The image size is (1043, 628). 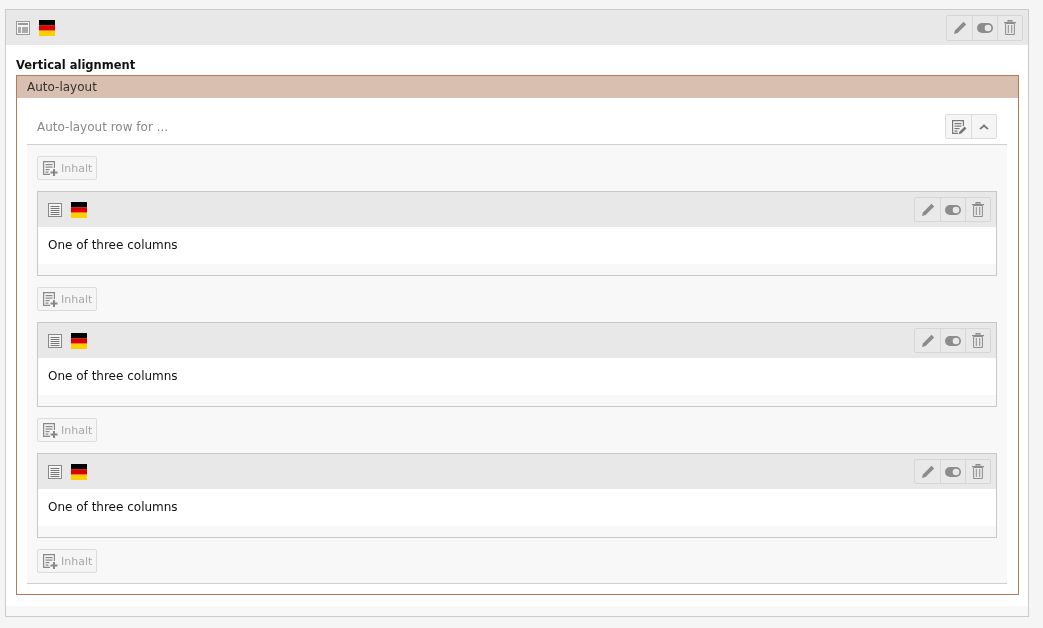 I want to click on section-title: Vertical alignment, so click(x=76, y=65).